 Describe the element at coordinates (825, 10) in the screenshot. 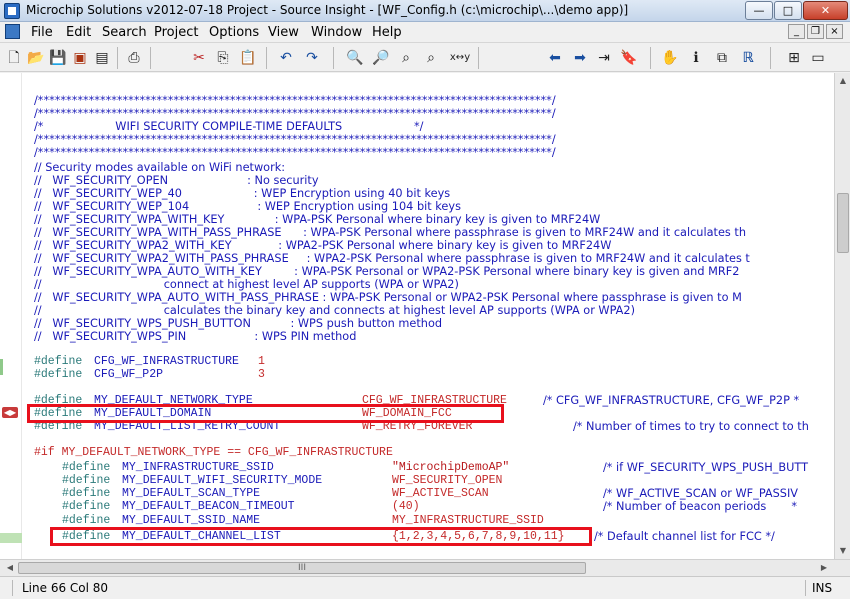

I see `close-button: ✕` at that location.